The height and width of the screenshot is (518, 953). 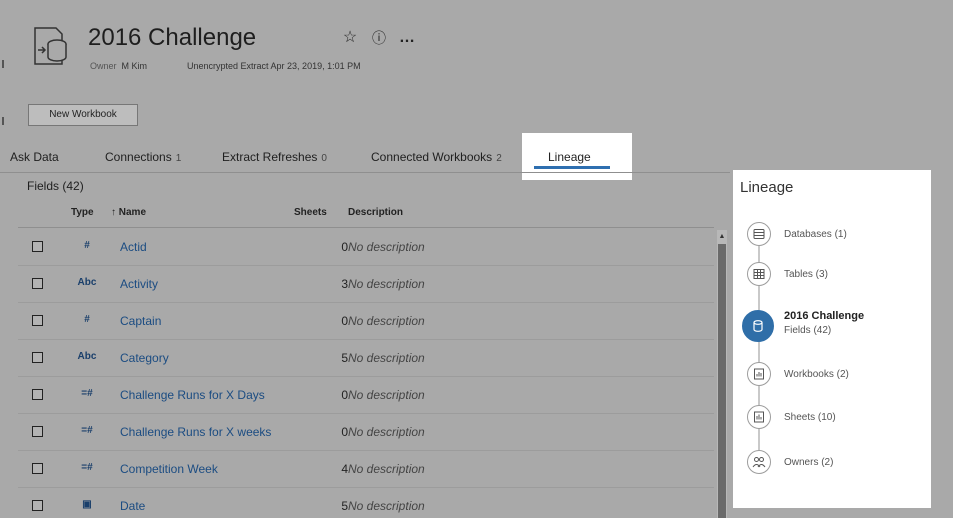 I want to click on tab-label: Ask Data, so click(x=34, y=157).